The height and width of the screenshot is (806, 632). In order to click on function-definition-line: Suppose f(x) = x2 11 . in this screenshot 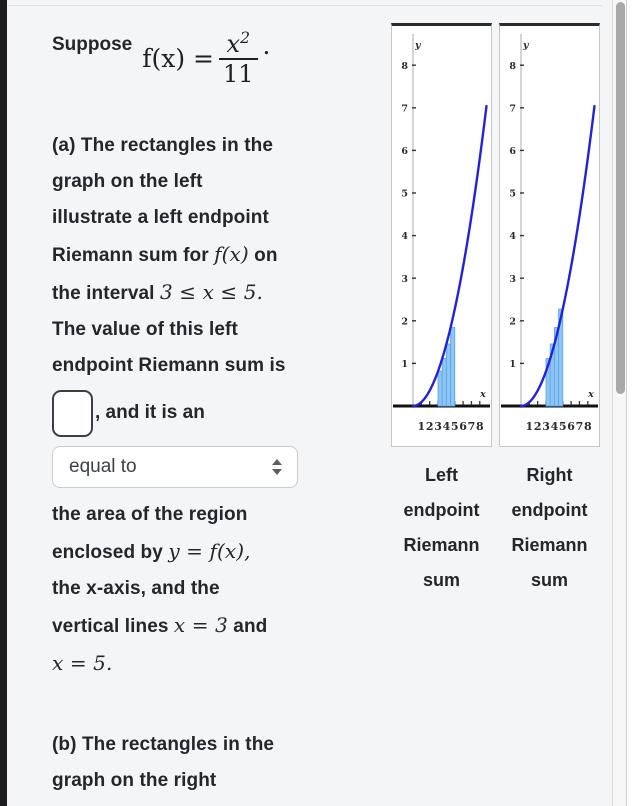, I will do `click(217, 66)`.